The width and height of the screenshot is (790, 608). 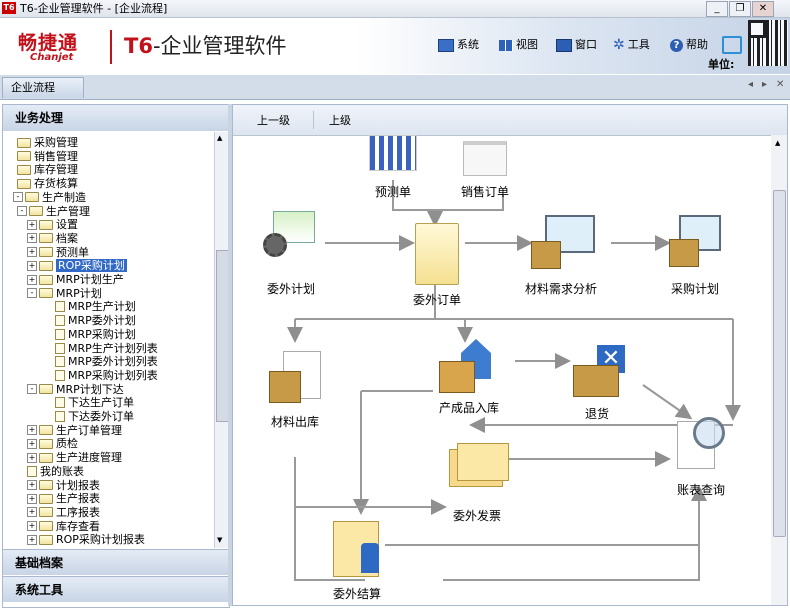 I want to click on return-icon: ✕, so click(x=602, y=371).